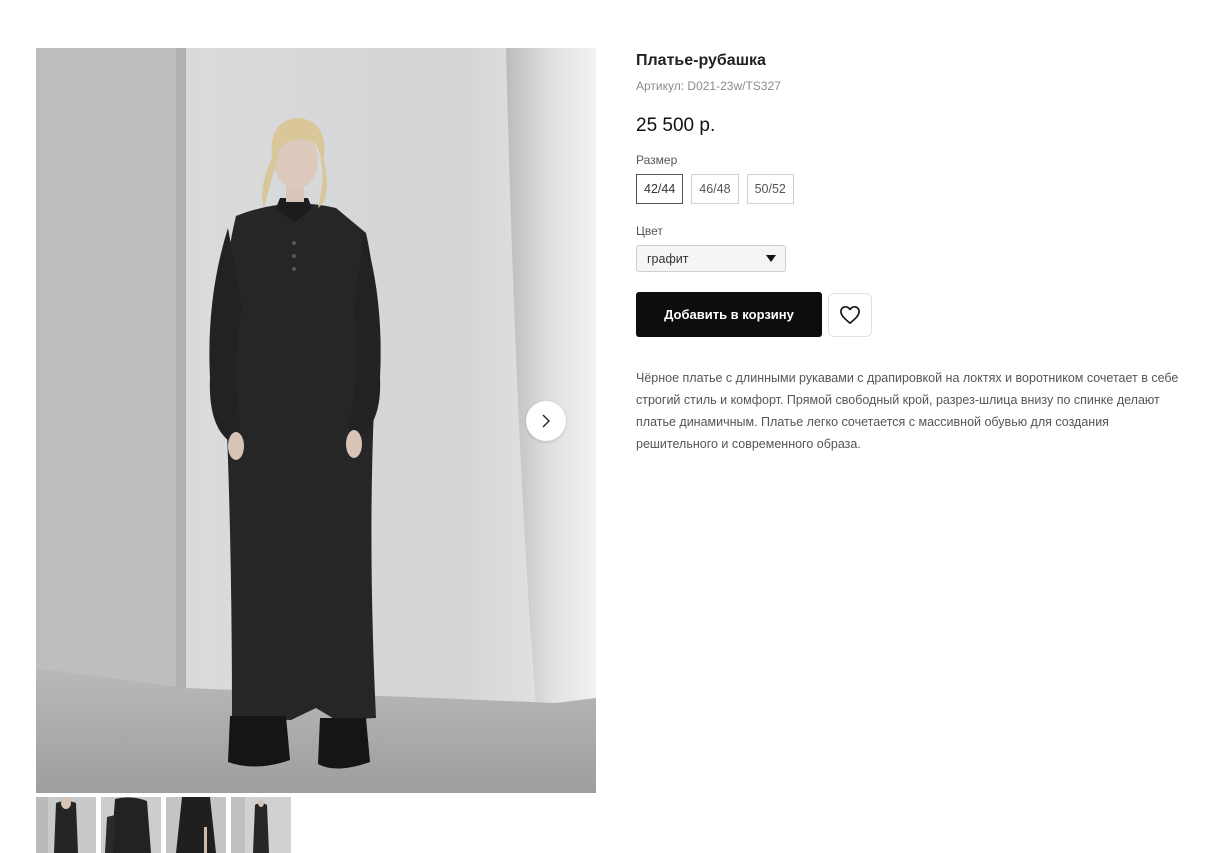 Image resolution: width=1214 pixels, height=853 pixels. Describe the element at coordinates (771, 258) in the screenshot. I see `caret-down-icon` at that location.